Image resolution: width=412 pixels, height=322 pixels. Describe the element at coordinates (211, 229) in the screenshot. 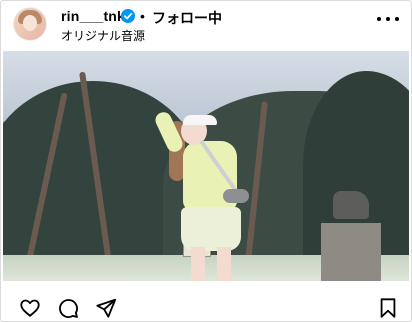

I see `golfer-skirt` at that location.